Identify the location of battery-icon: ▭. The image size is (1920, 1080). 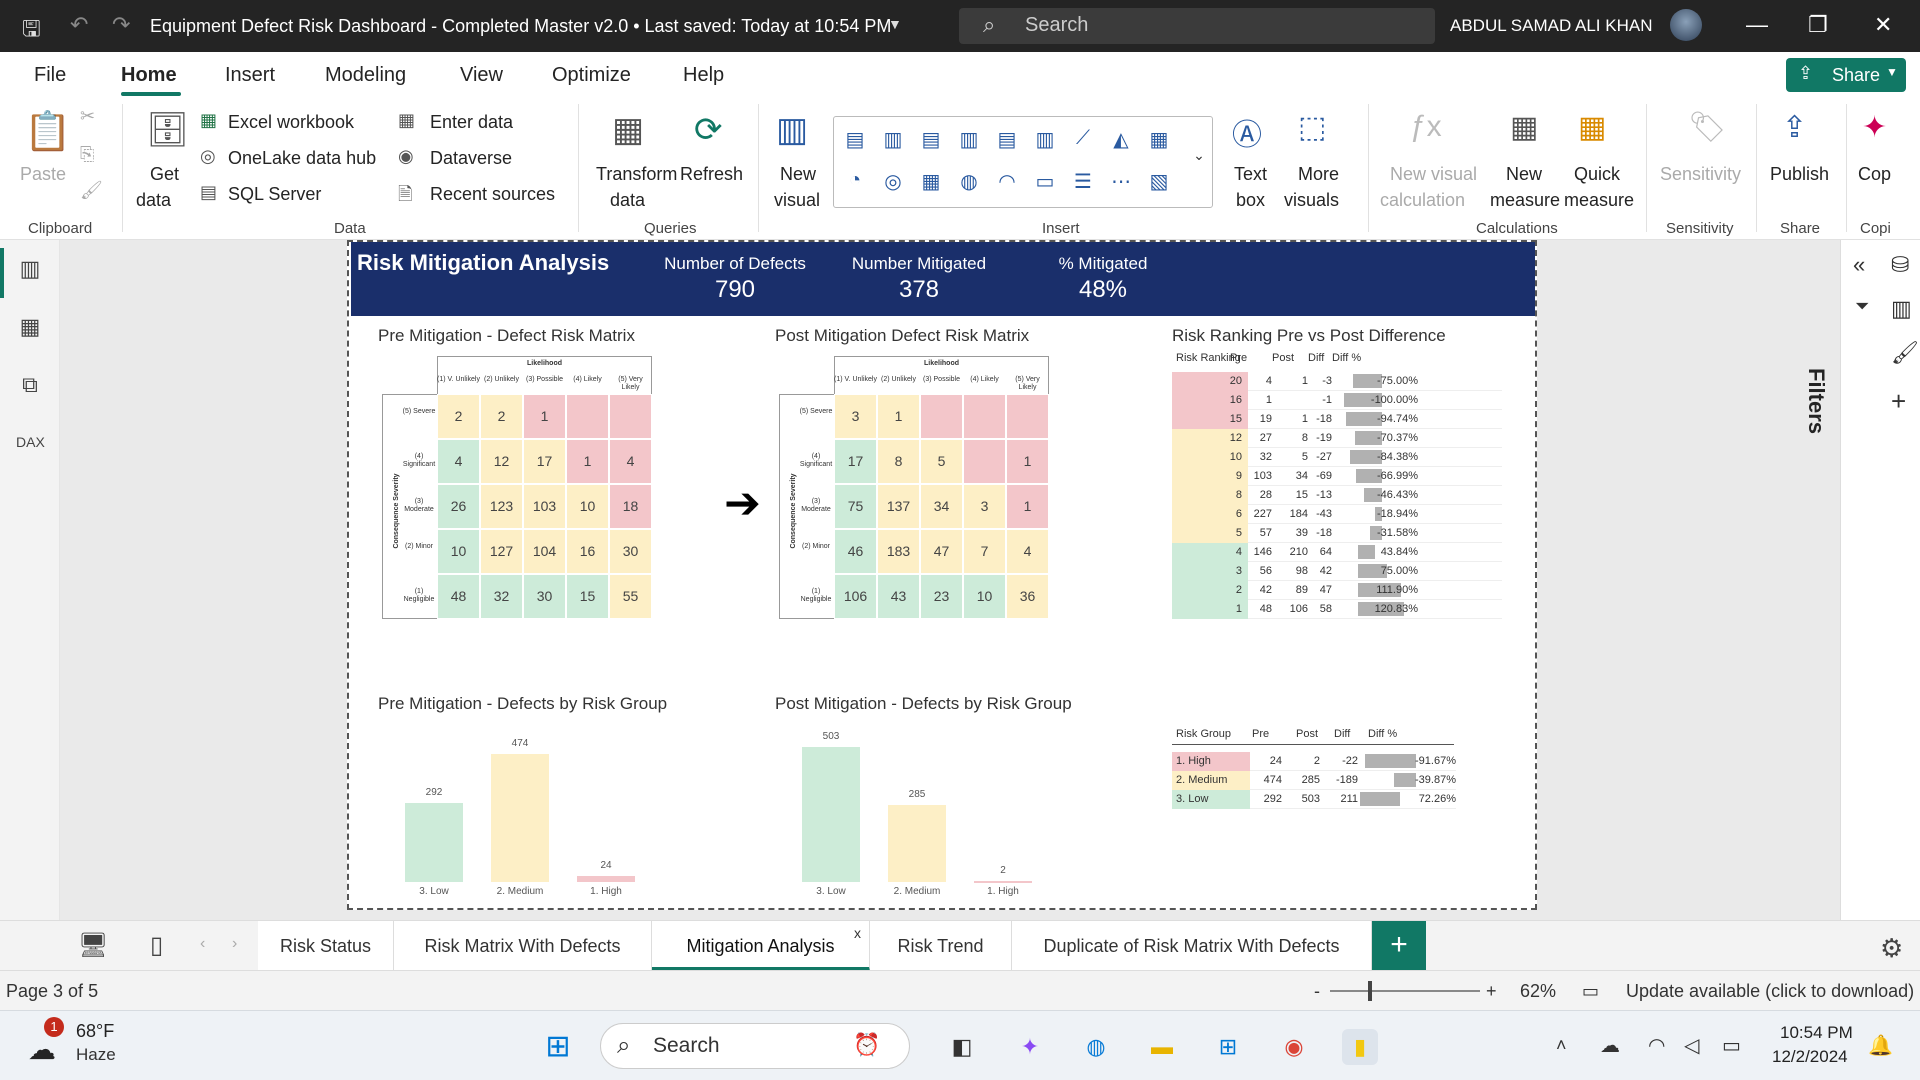
(1731, 1045).